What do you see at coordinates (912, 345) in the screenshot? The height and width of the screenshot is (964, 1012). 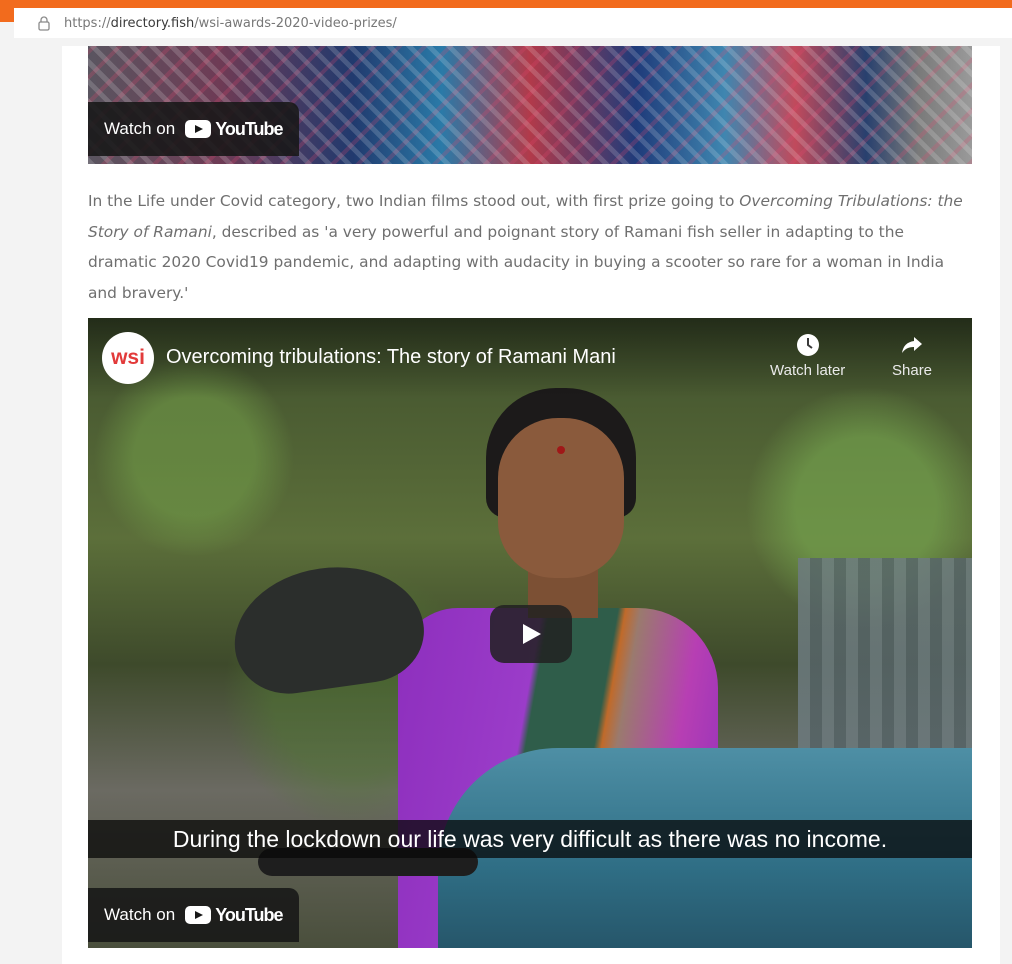 I see `share-arrow-icon` at bounding box center [912, 345].